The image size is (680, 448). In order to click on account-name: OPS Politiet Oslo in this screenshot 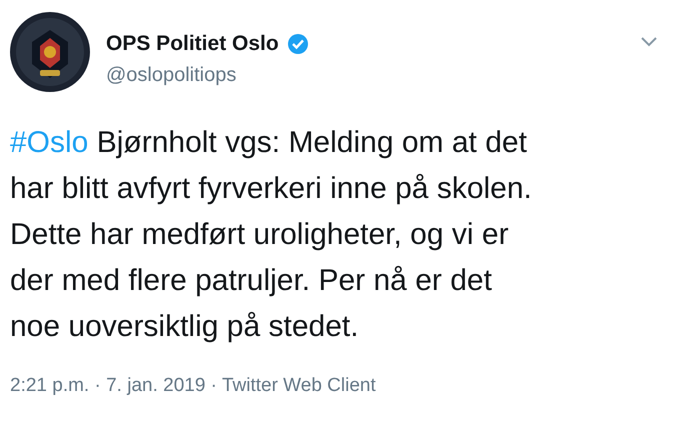, I will do `click(192, 44)`.